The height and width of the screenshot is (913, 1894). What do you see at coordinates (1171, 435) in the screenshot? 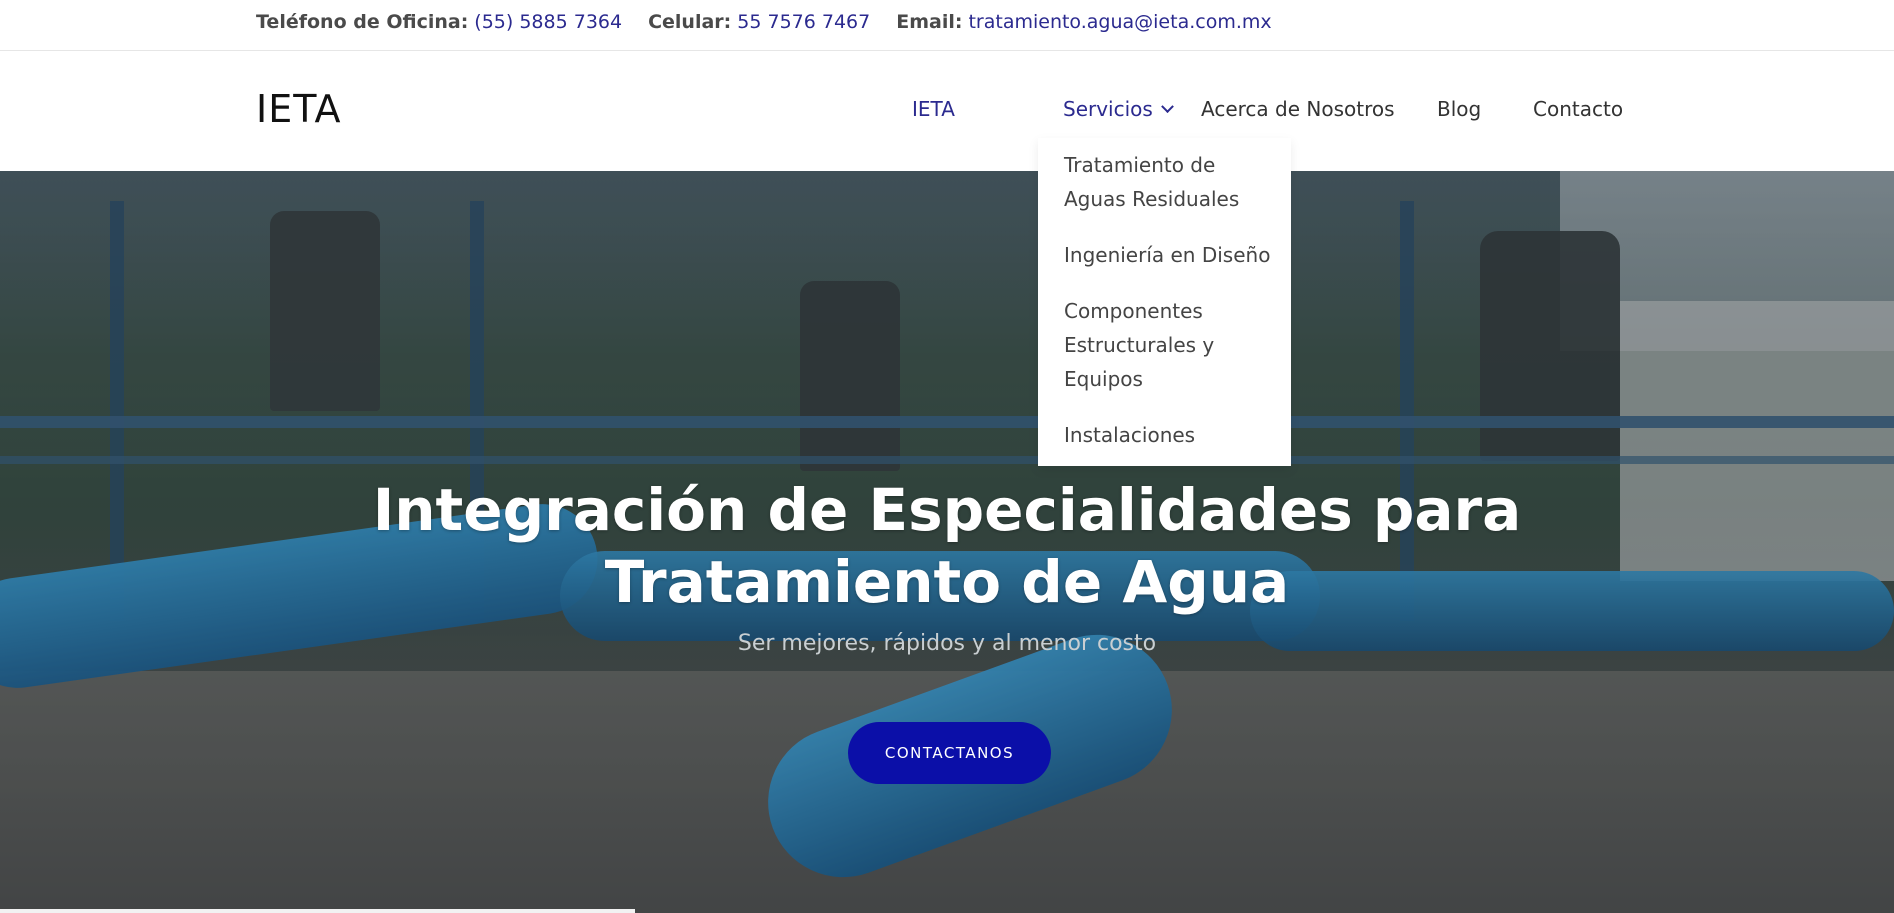
I see `dropdown-item-instalaciones: Instalaciones` at bounding box center [1171, 435].